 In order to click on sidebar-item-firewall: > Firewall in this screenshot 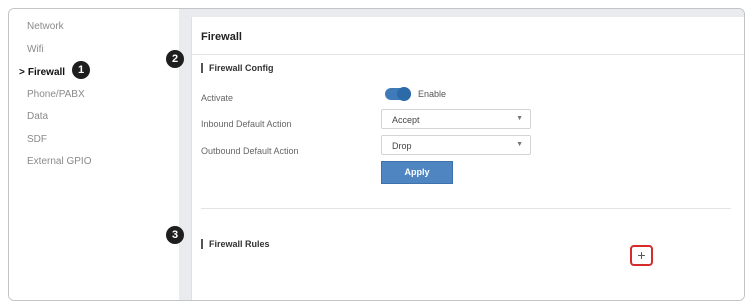, I will do `click(42, 72)`.